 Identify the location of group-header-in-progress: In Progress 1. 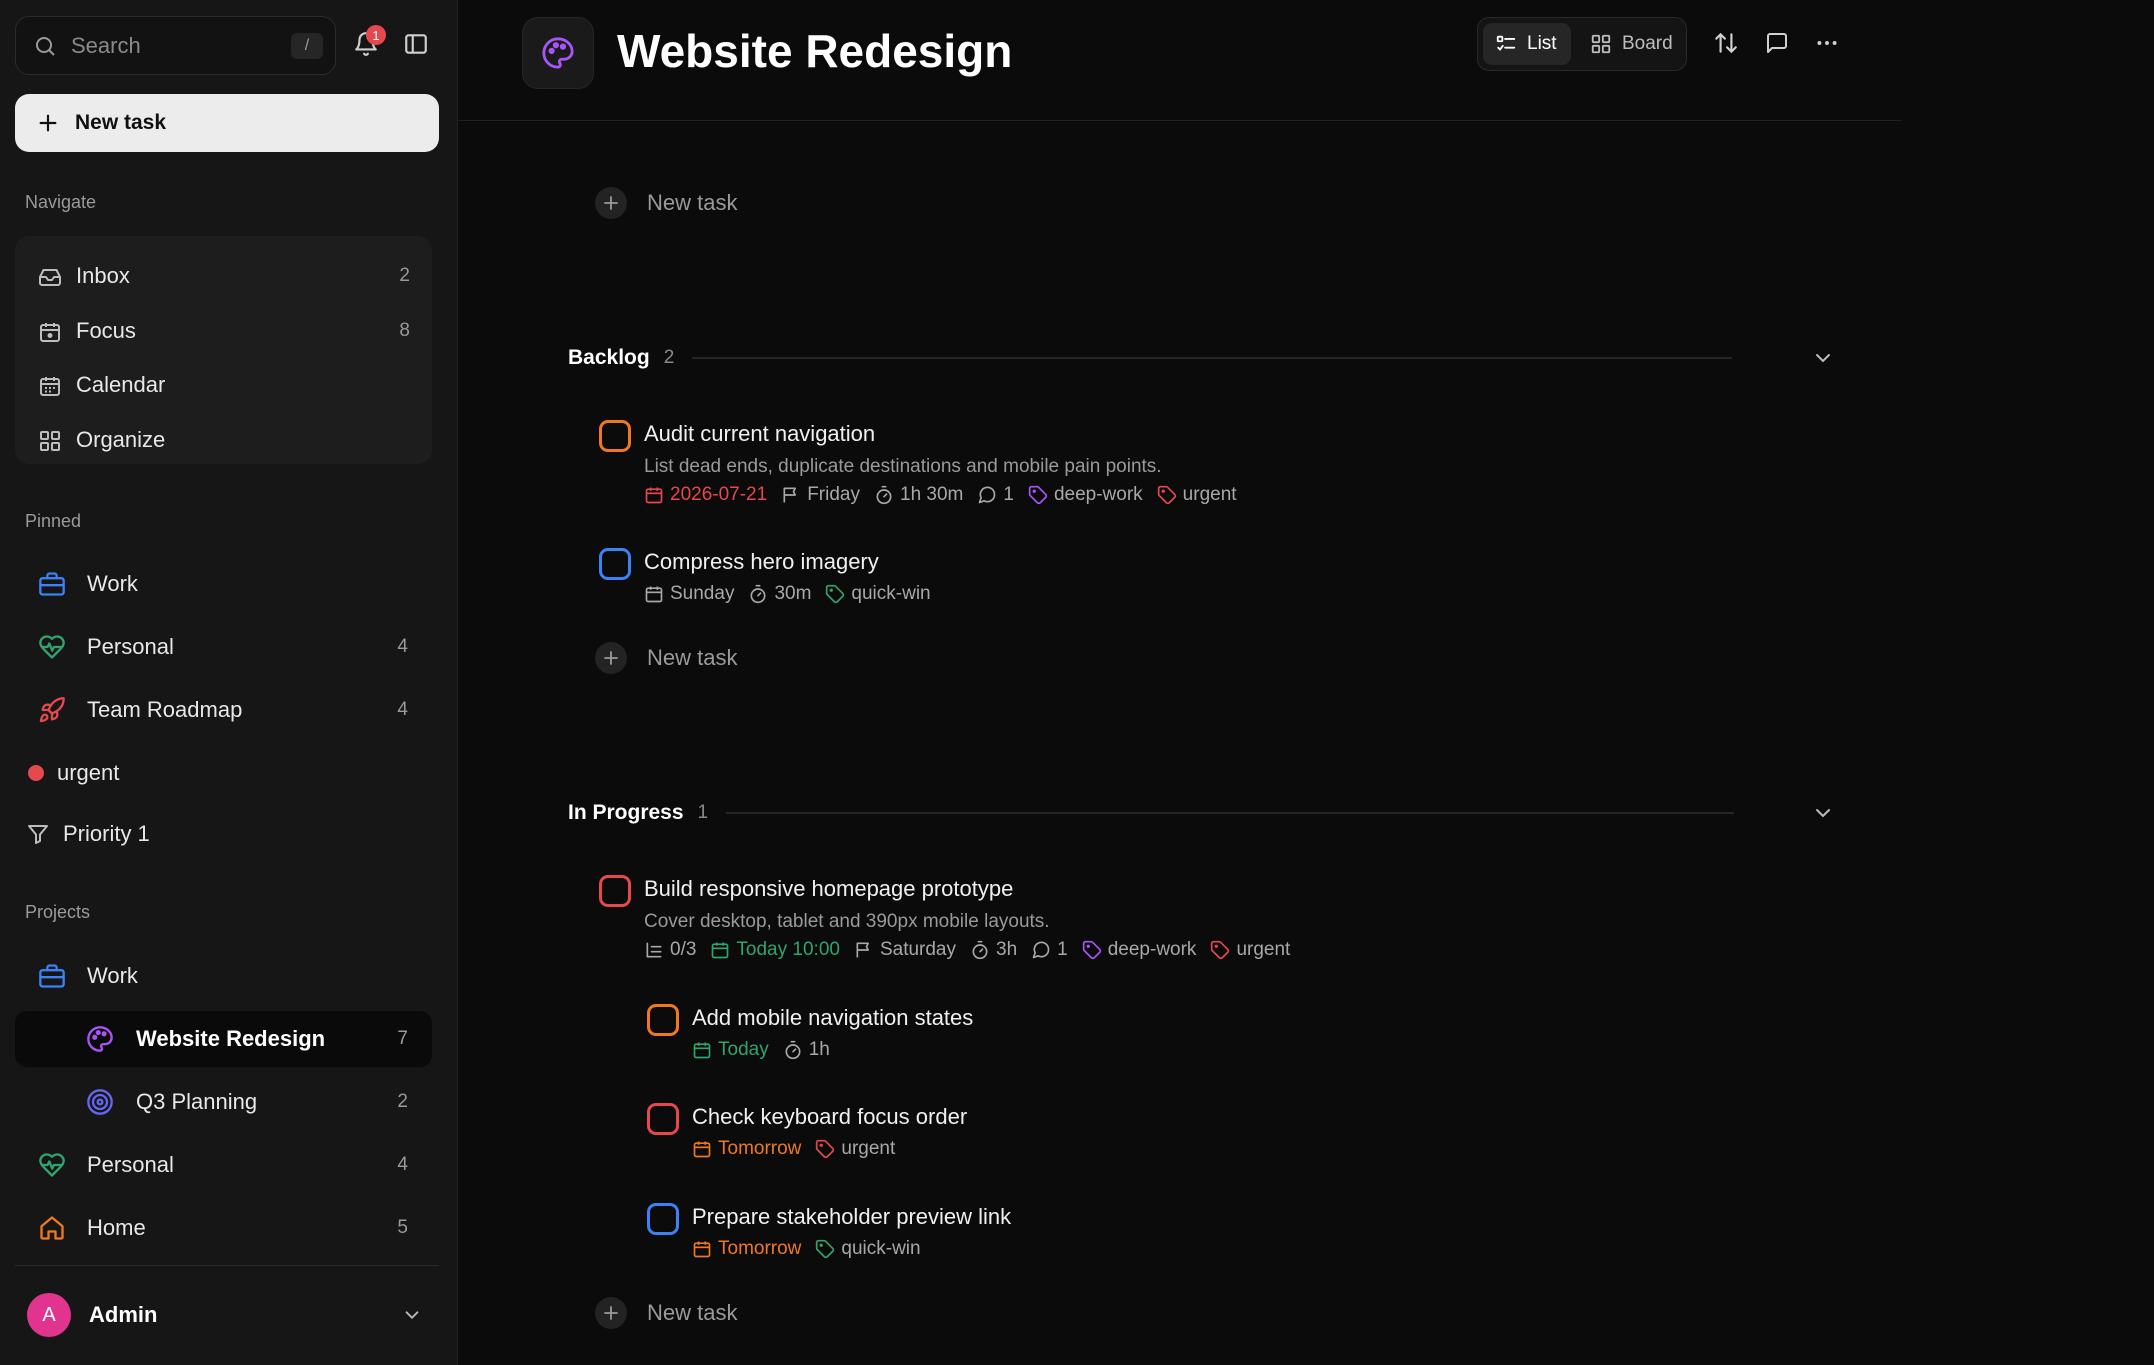
(1250, 813).